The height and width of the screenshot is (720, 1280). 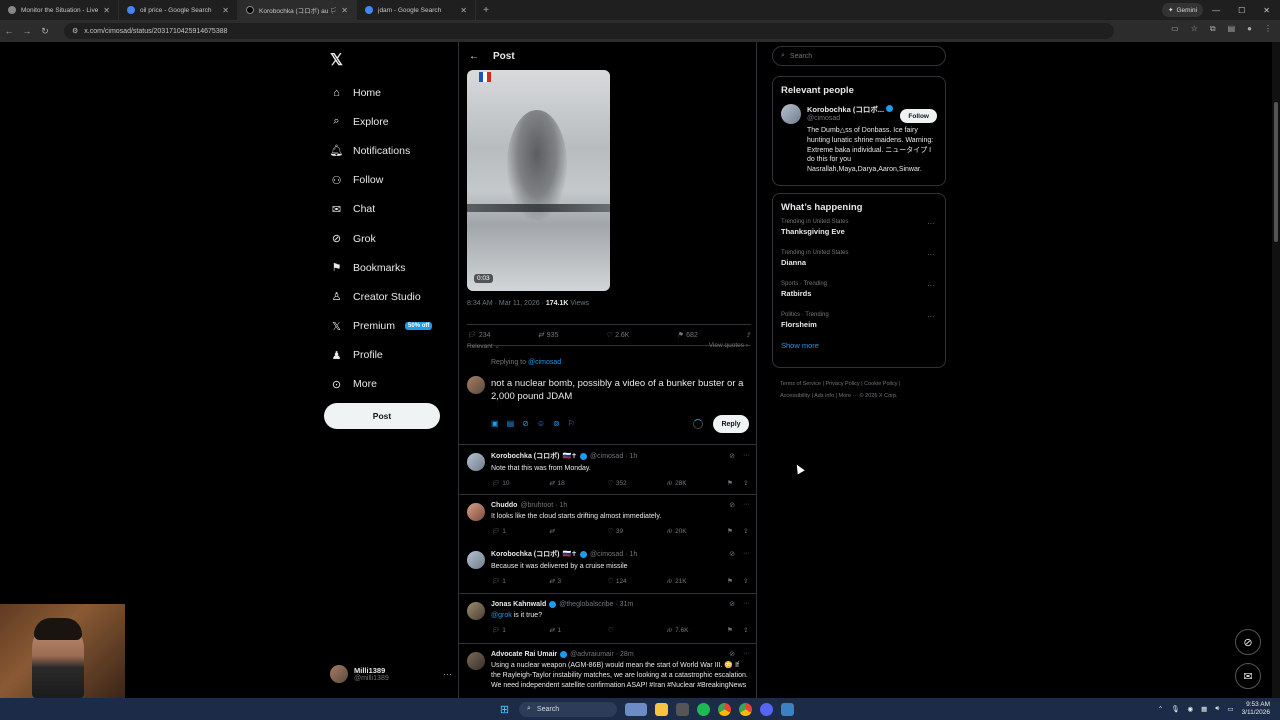 I want to click on author-name: Advocate Rai Umair, so click(x=524, y=654).